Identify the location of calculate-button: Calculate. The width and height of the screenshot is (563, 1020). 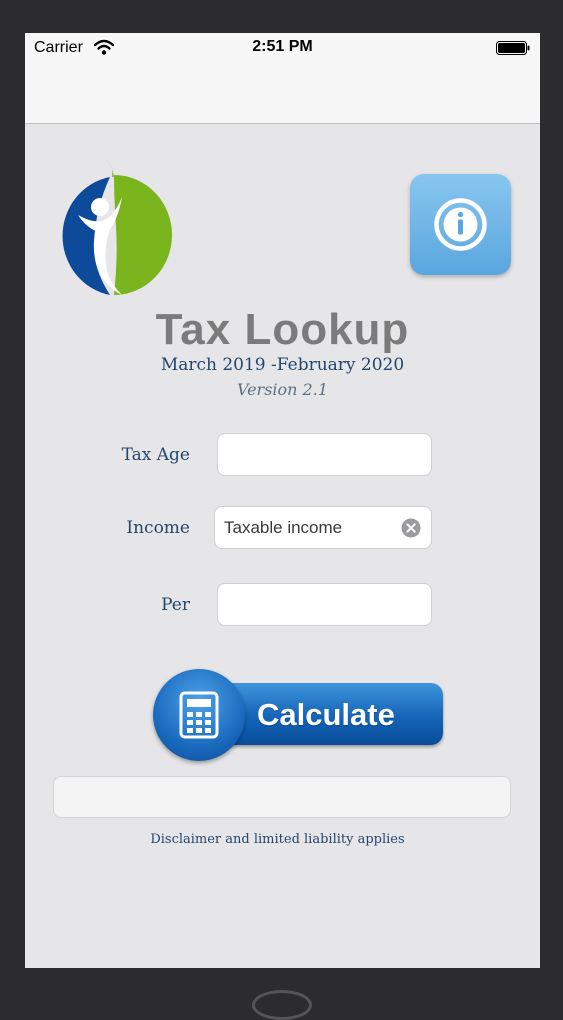
(299, 715).